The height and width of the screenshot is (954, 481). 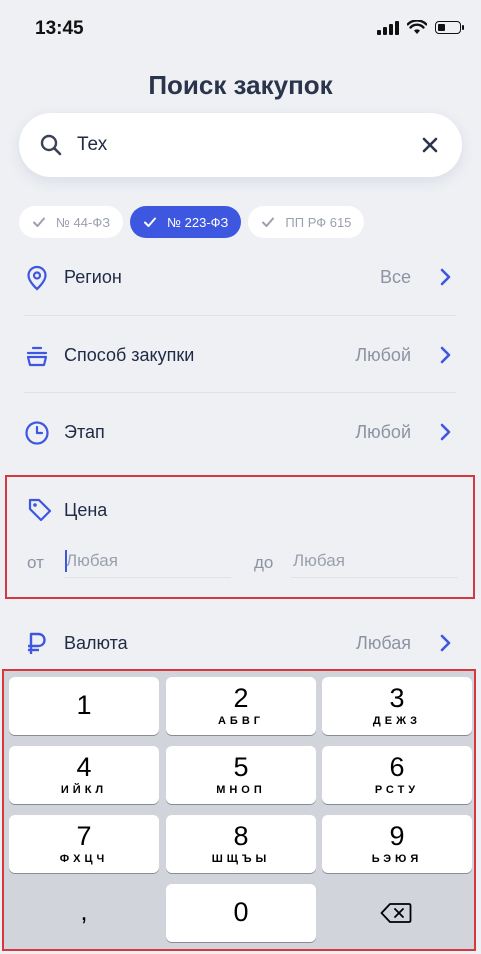 I want to click on chip-label: № 44-ФЗ, so click(x=83, y=222).